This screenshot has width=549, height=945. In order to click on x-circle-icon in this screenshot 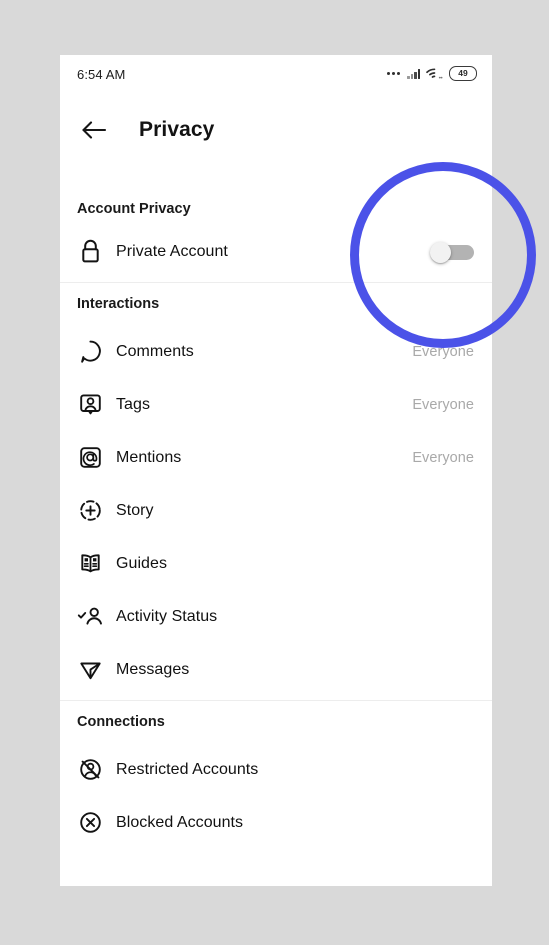, I will do `click(90, 822)`.